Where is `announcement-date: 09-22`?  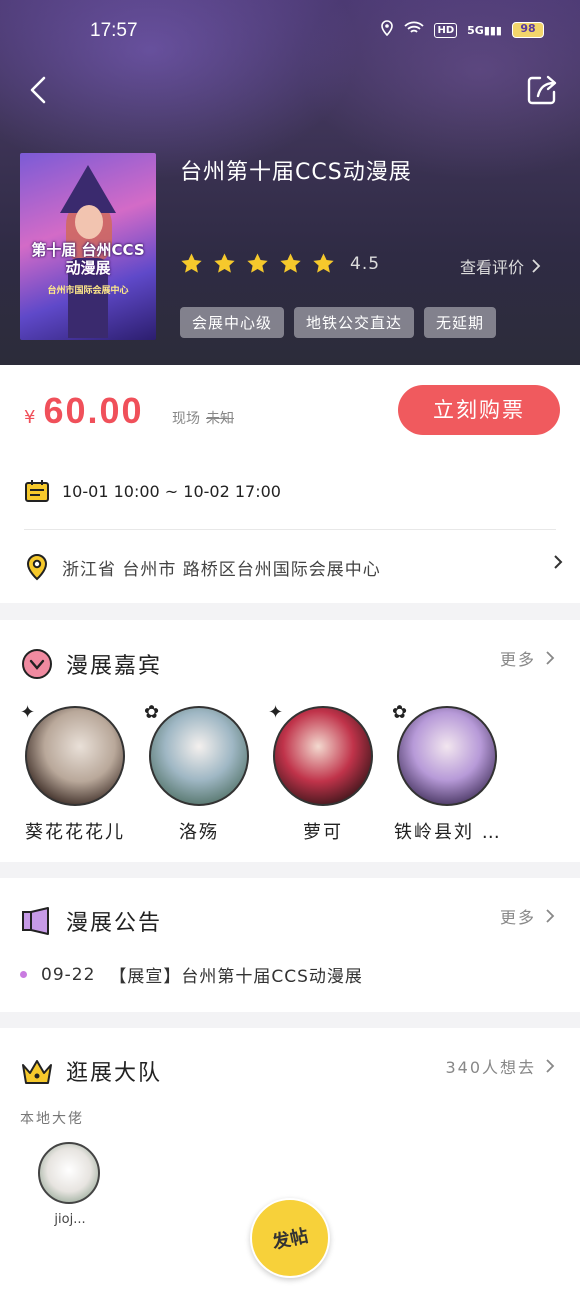
announcement-date: 09-22 is located at coordinates (68, 974).